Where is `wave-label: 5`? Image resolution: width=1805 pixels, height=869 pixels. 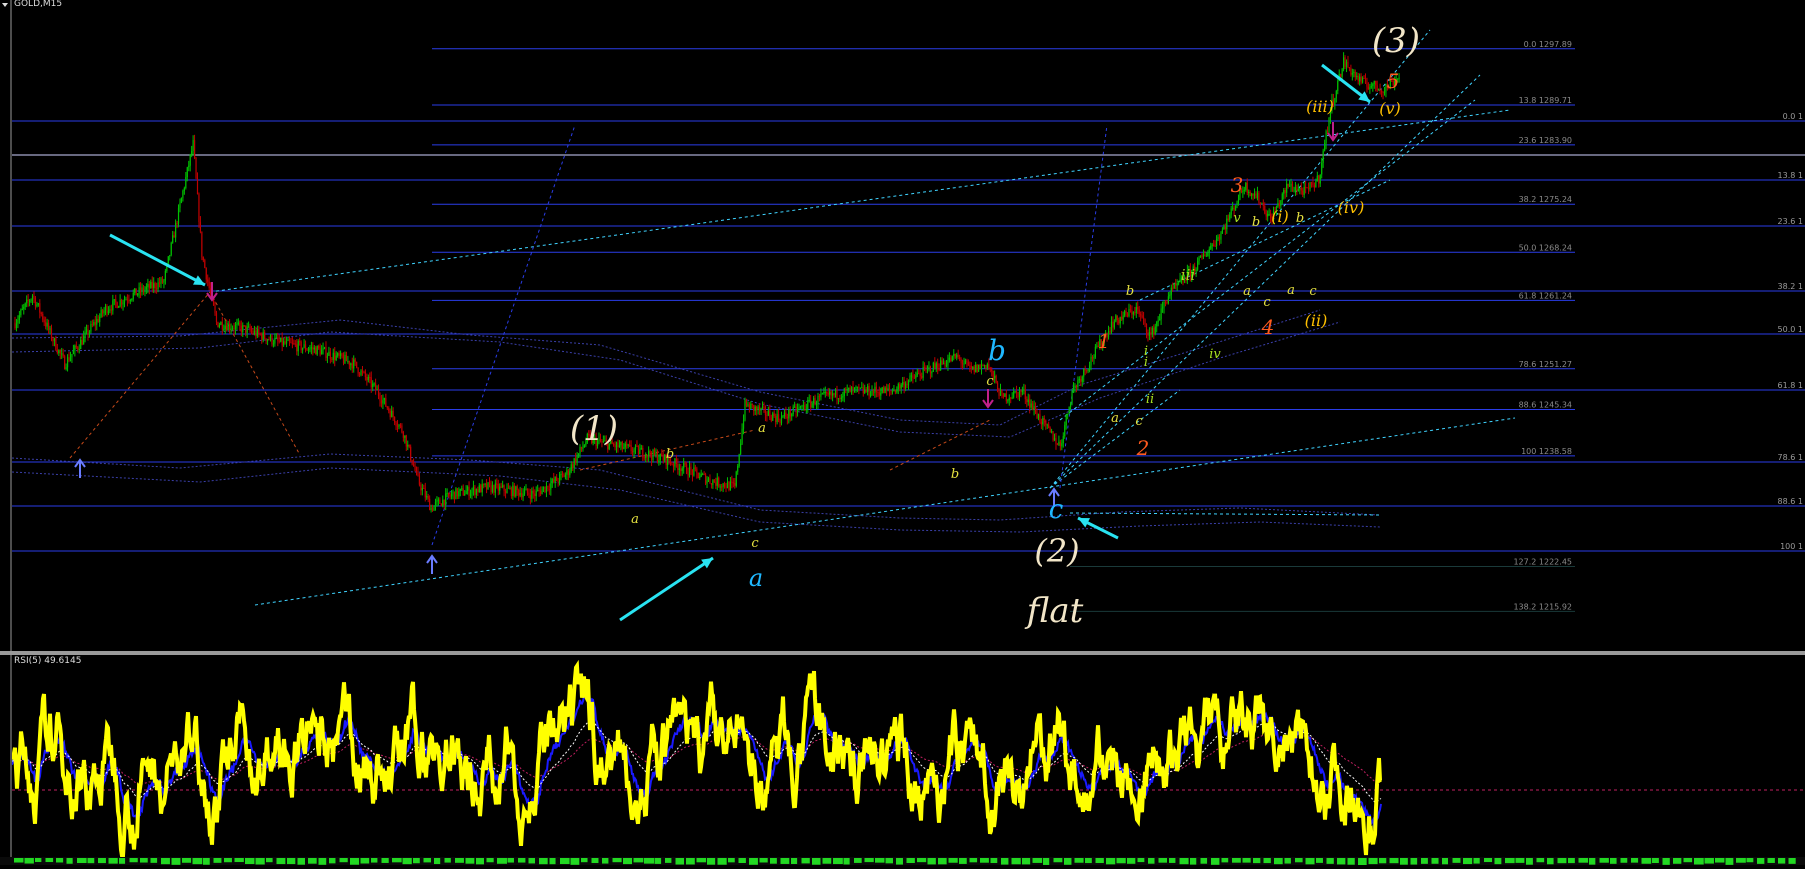 wave-label: 5 is located at coordinates (1393, 81).